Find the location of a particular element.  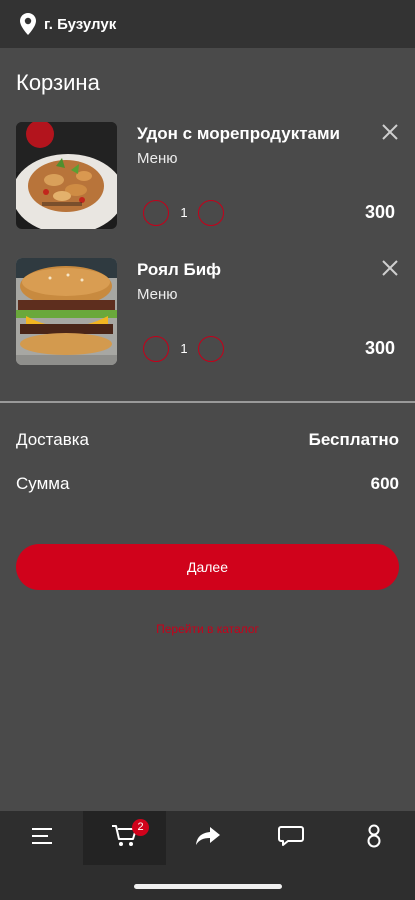

nav-chat is located at coordinates (290, 838).